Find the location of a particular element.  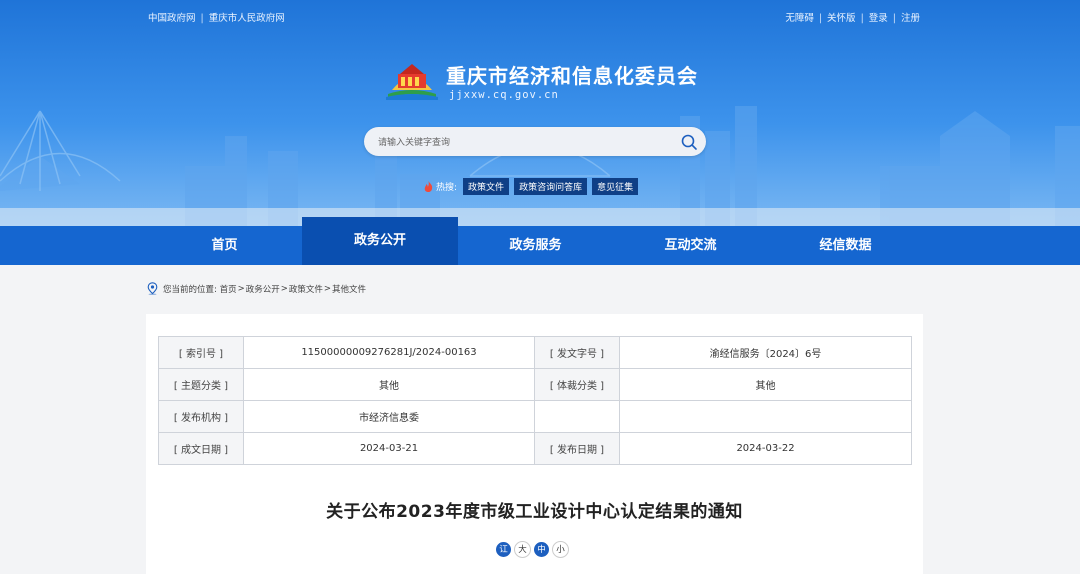

meta-row: [ 主题分类 ] 其他 [ 体裁分类 ] 其他 is located at coordinates (535, 384).